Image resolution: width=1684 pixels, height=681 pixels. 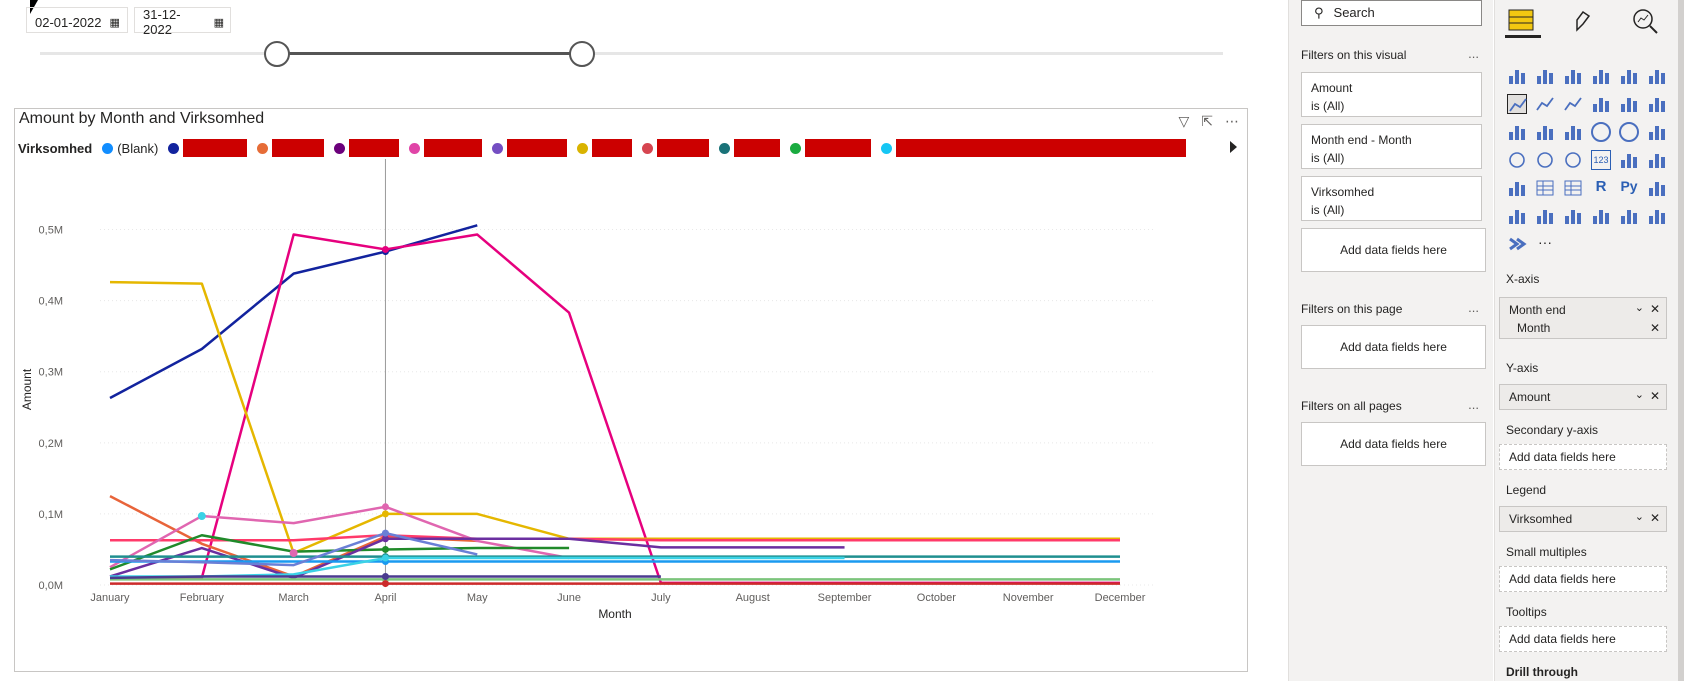 What do you see at coordinates (1629, 104) in the screenshot?
I see `line-clustered-icon` at bounding box center [1629, 104].